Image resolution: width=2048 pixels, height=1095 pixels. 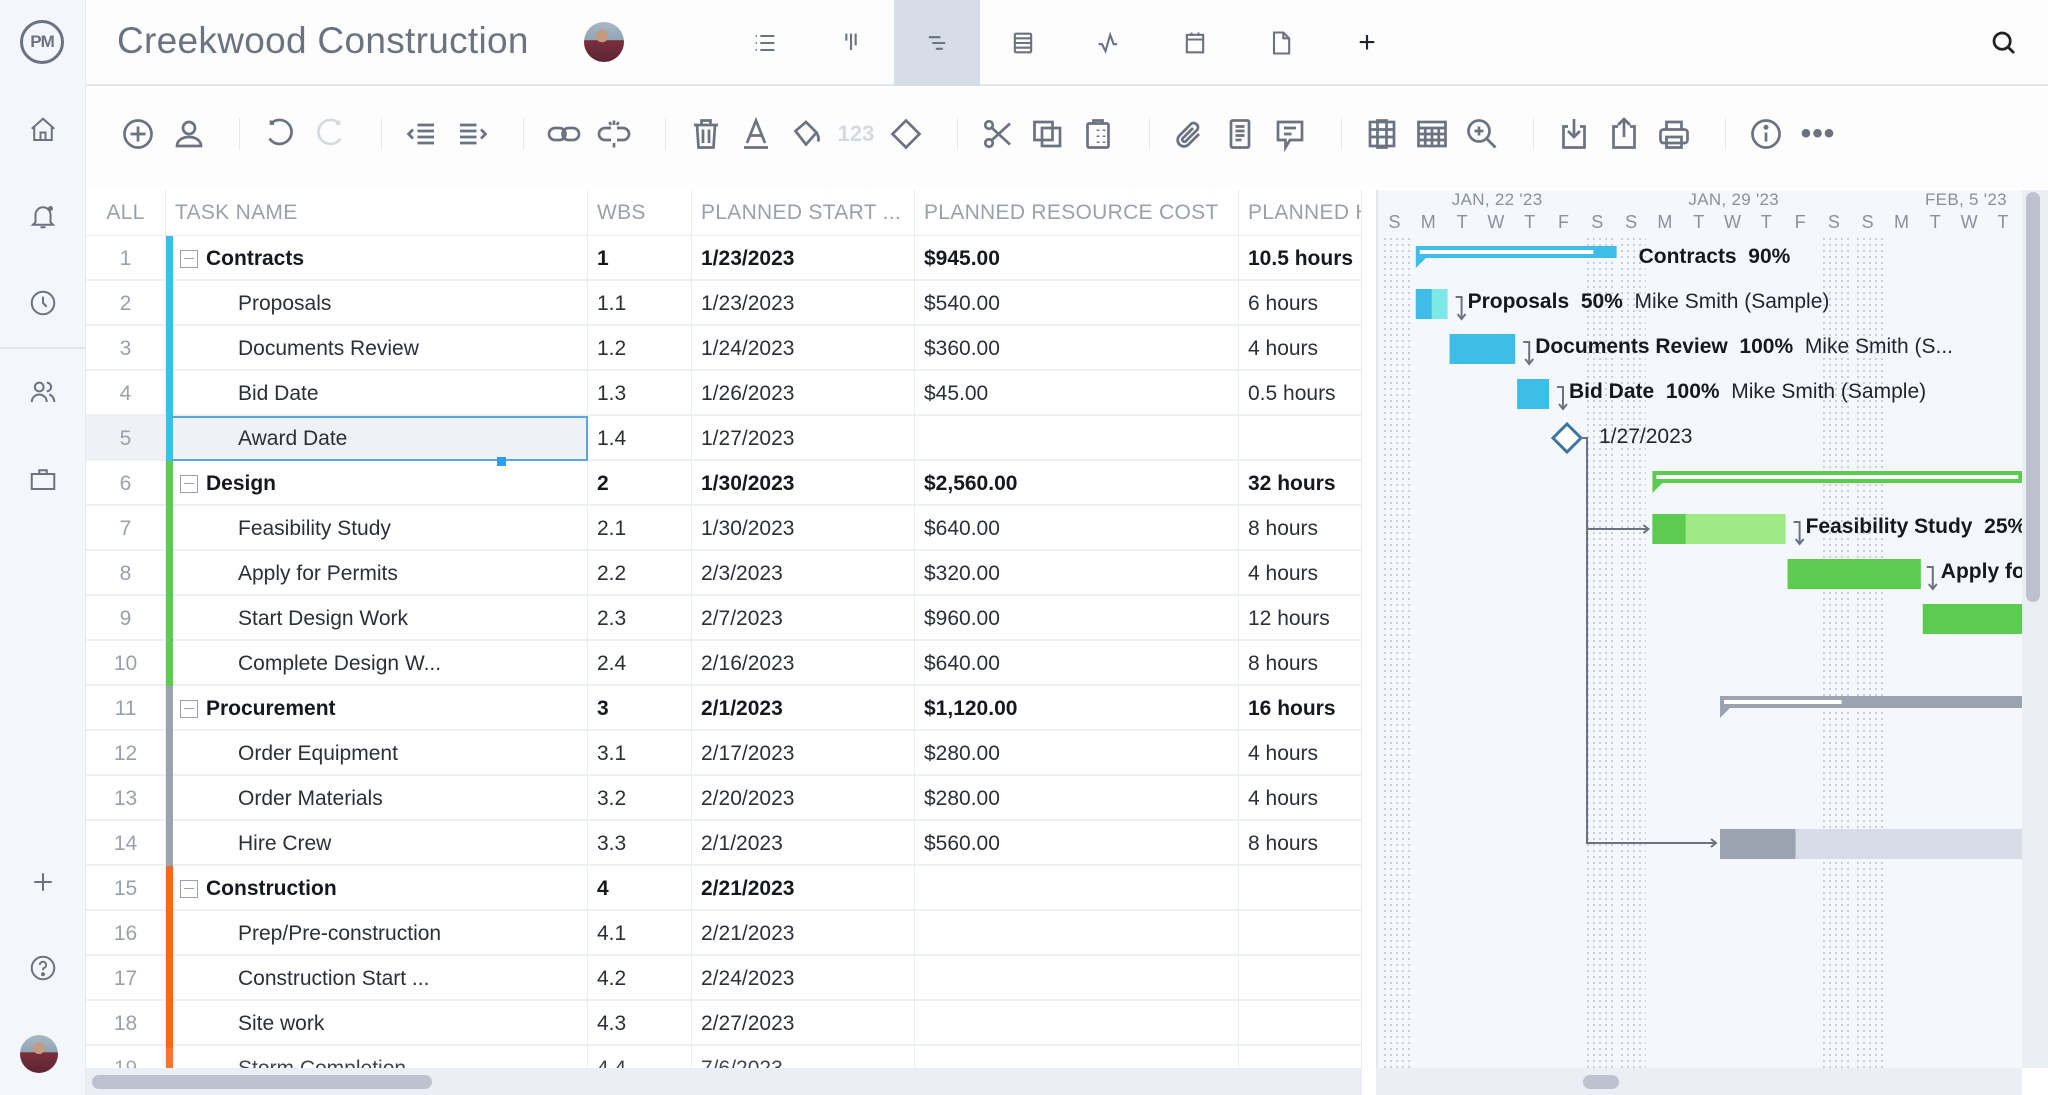 What do you see at coordinates (472, 134) in the screenshot?
I see `indent-button` at bounding box center [472, 134].